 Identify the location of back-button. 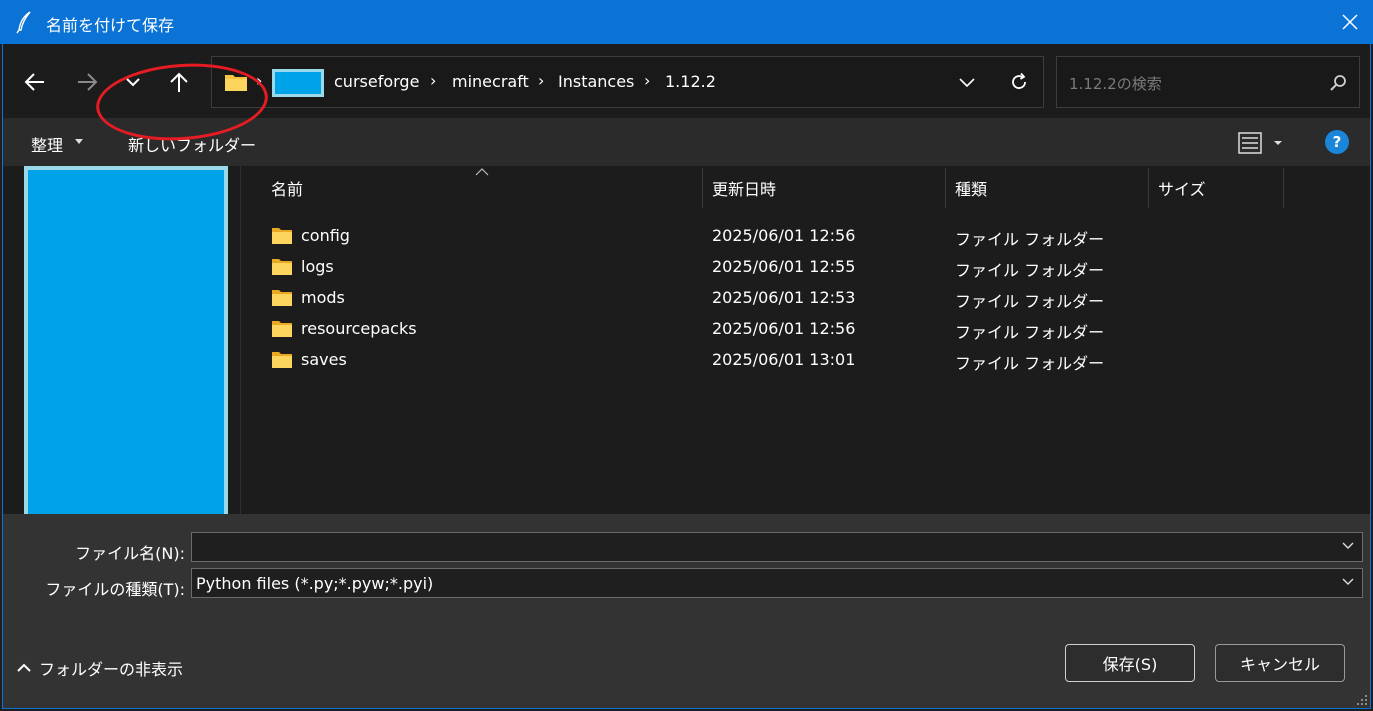
(35, 82).